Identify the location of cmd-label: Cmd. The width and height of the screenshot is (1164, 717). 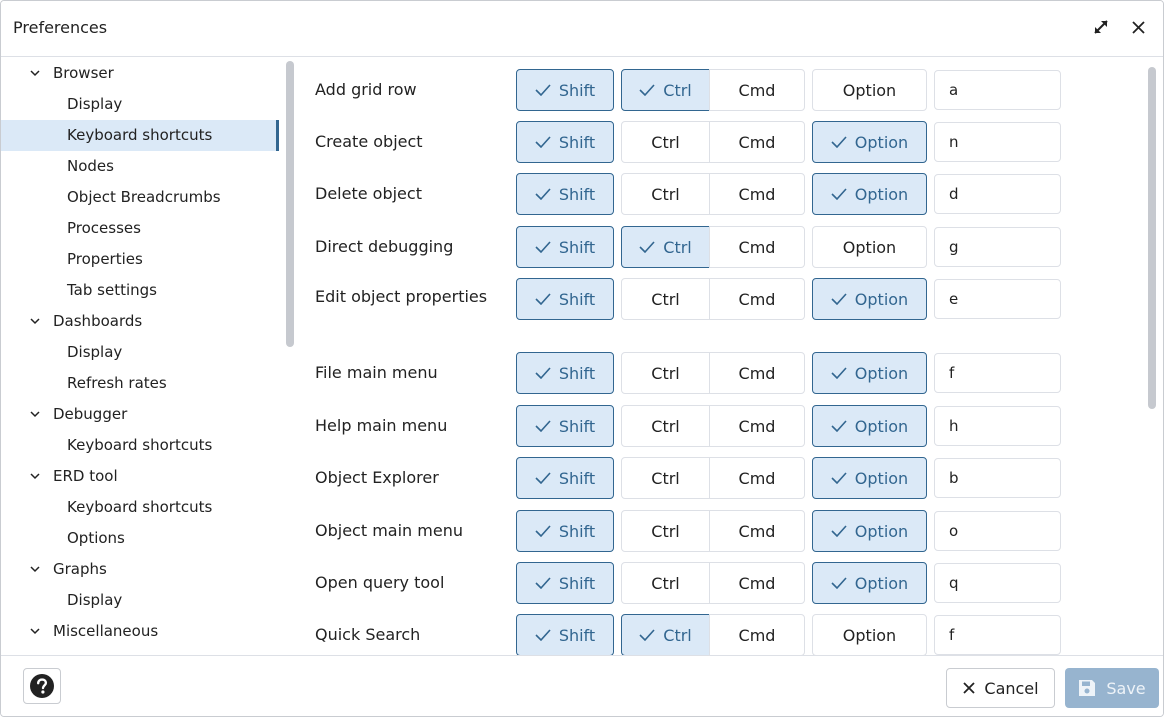
(757, 142).